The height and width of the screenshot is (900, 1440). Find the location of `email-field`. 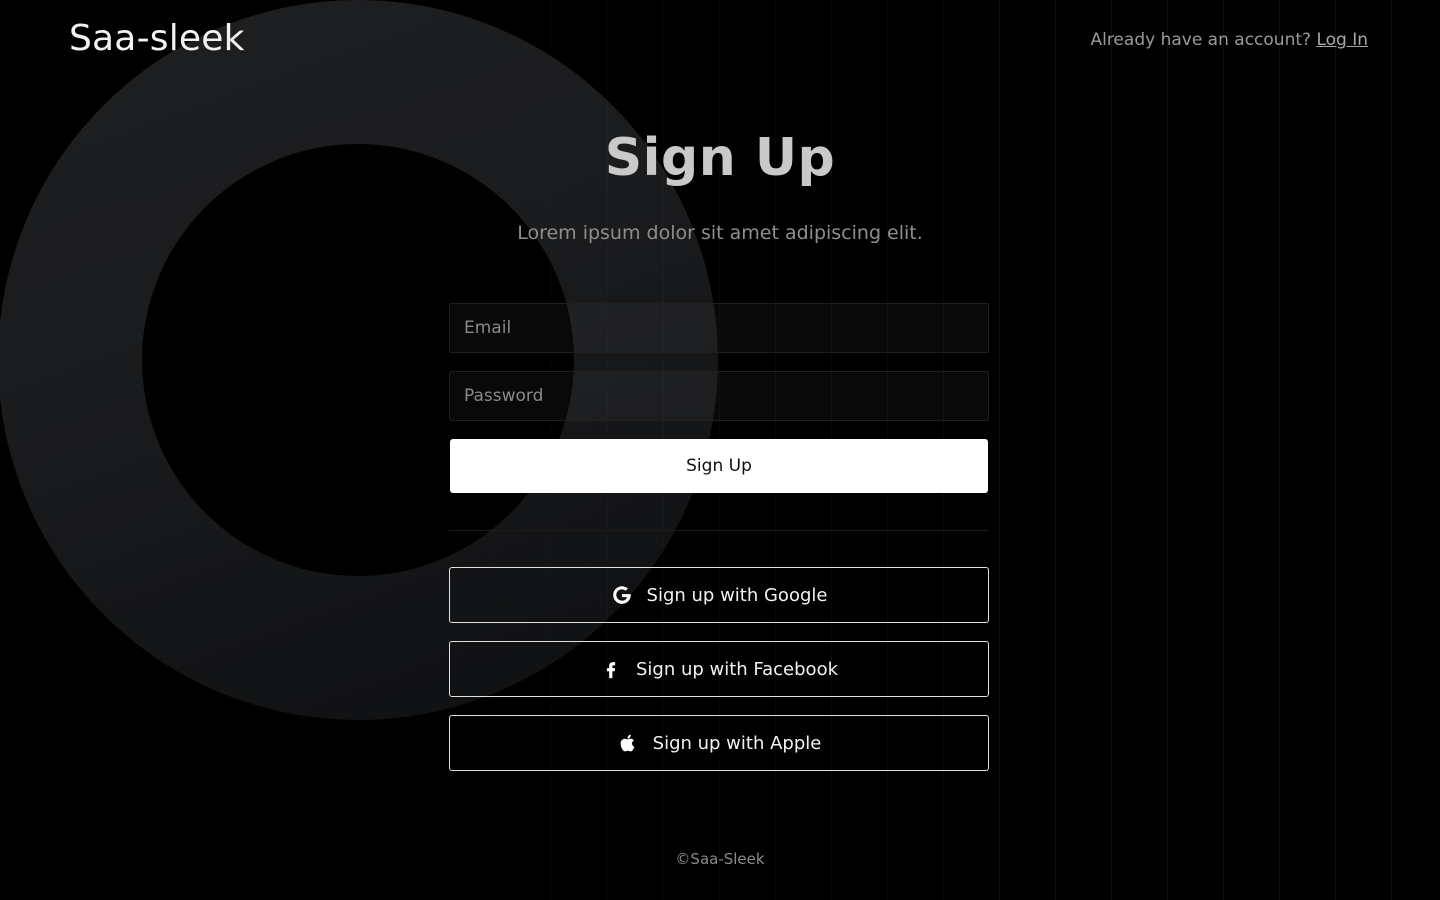

email-field is located at coordinates (719, 328).